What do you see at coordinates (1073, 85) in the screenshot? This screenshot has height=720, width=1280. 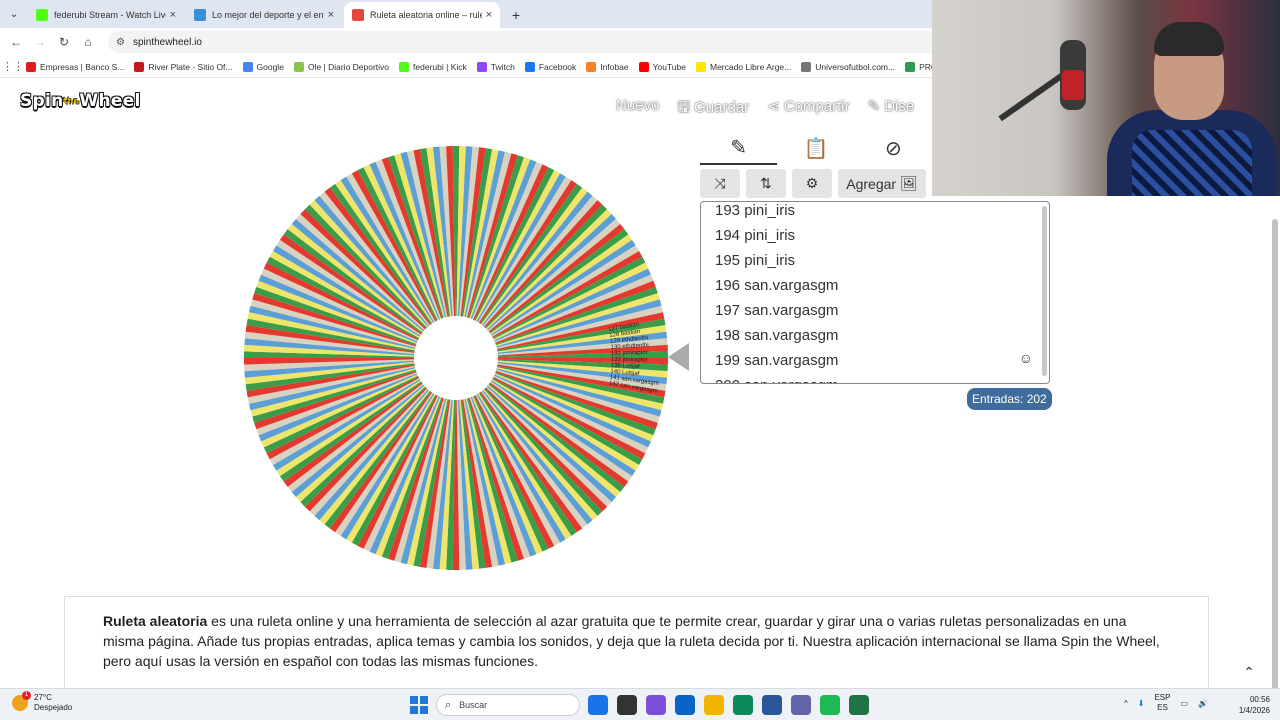 I see `microphone-band` at bounding box center [1073, 85].